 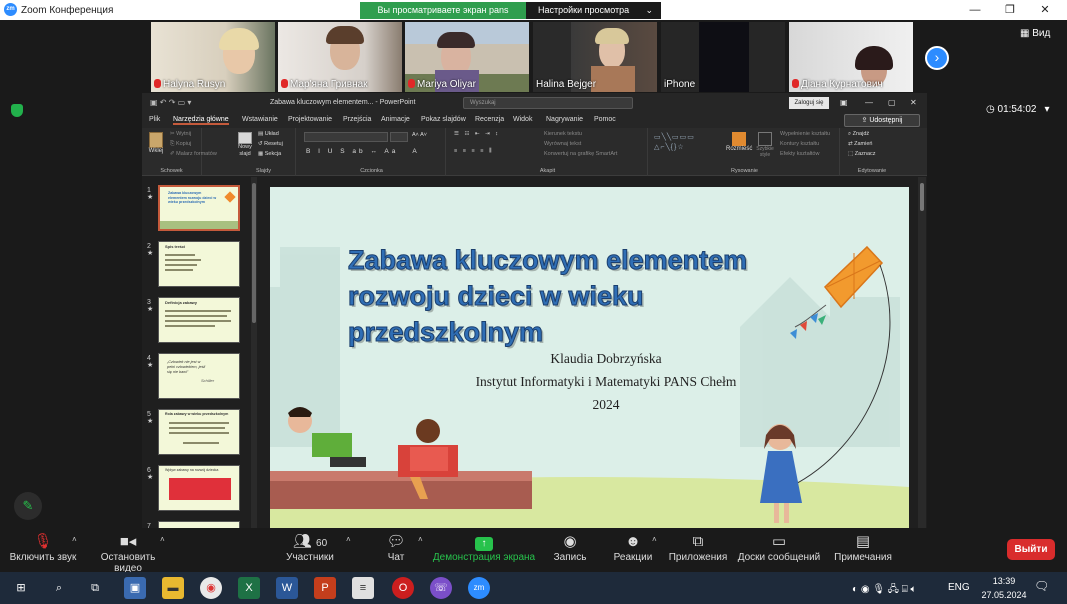 I want to click on quick-styles-button: Szybkie style, so click(x=765, y=145).